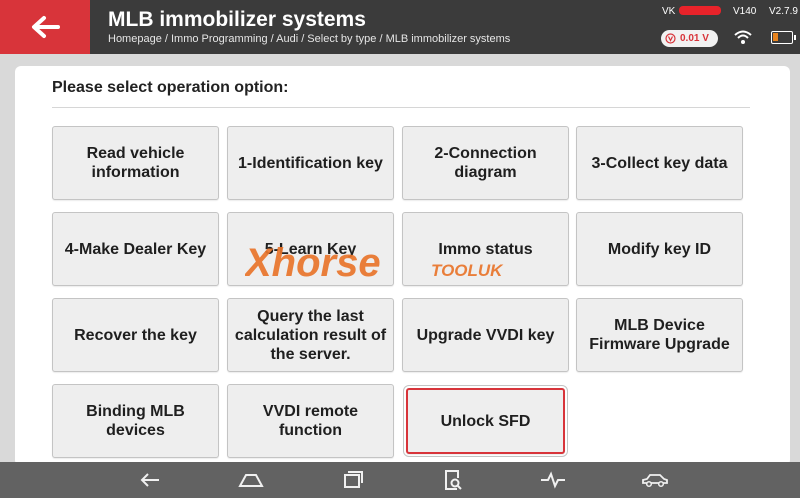 Image resolution: width=800 pixels, height=498 pixels. What do you see at coordinates (745, 11) in the screenshot?
I see `device-model: V140` at bounding box center [745, 11].